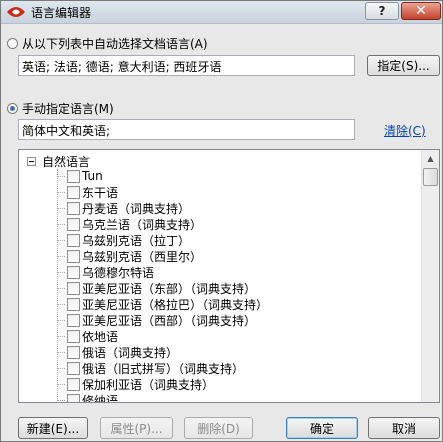 This screenshot has height=442, width=443. I want to click on auto-select-radio, so click(12, 43).